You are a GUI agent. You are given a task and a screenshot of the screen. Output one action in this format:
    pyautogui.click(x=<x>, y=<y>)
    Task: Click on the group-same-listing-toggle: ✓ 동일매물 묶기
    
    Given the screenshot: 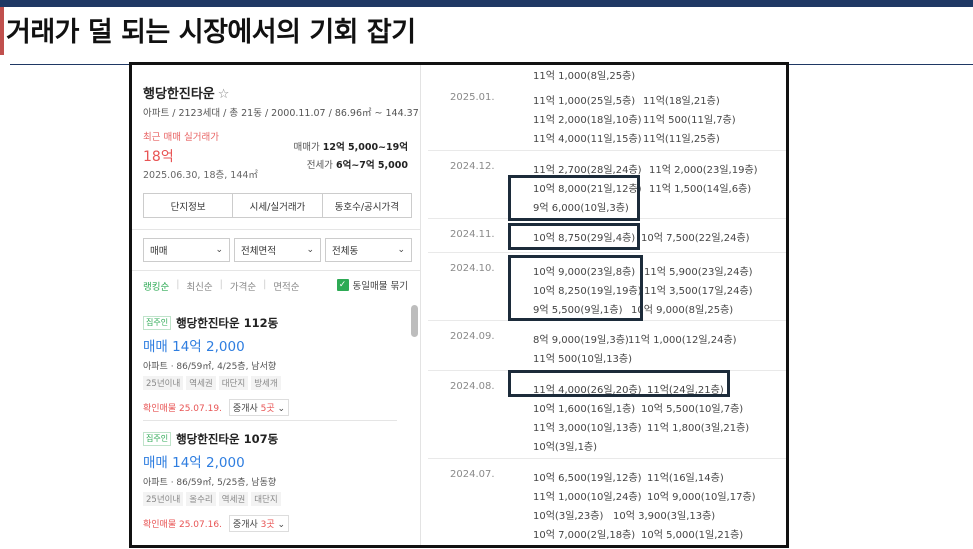 What is the action you would take?
    pyautogui.click(x=372, y=285)
    